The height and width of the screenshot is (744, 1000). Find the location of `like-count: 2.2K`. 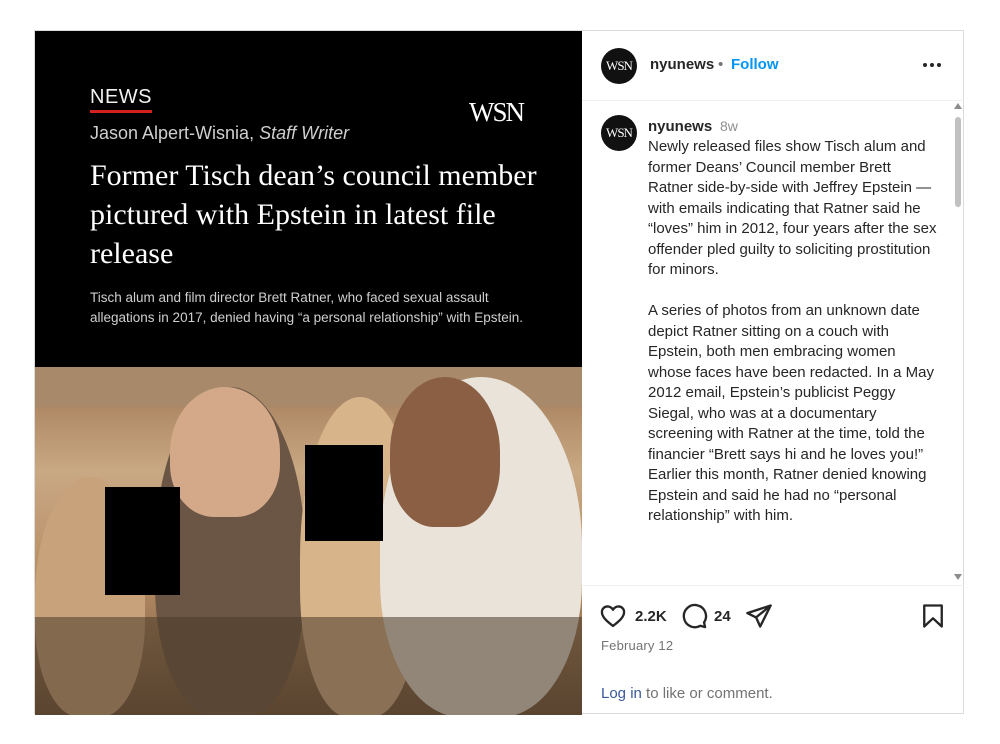

like-count: 2.2K is located at coordinates (651, 616).